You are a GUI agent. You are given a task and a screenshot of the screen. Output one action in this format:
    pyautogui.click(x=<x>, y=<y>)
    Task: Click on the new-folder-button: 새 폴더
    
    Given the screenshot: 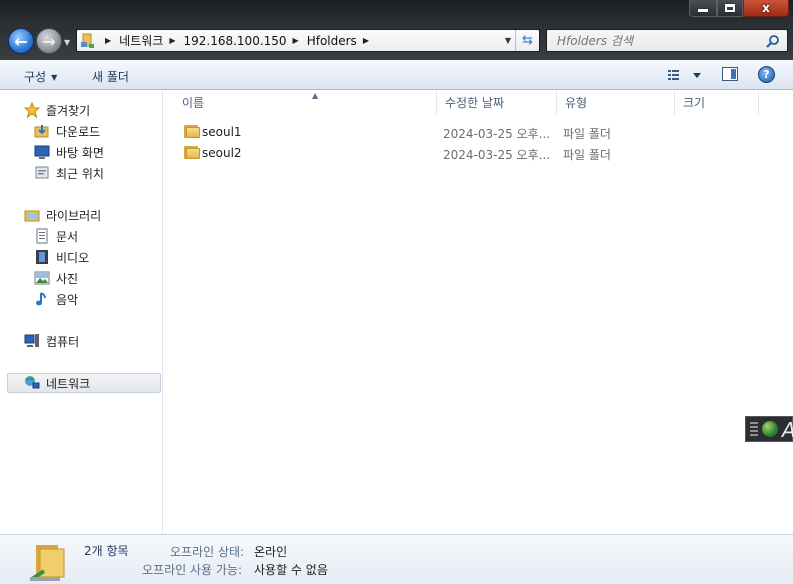 What is the action you would take?
    pyautogui.click(x=110, y=76)
    